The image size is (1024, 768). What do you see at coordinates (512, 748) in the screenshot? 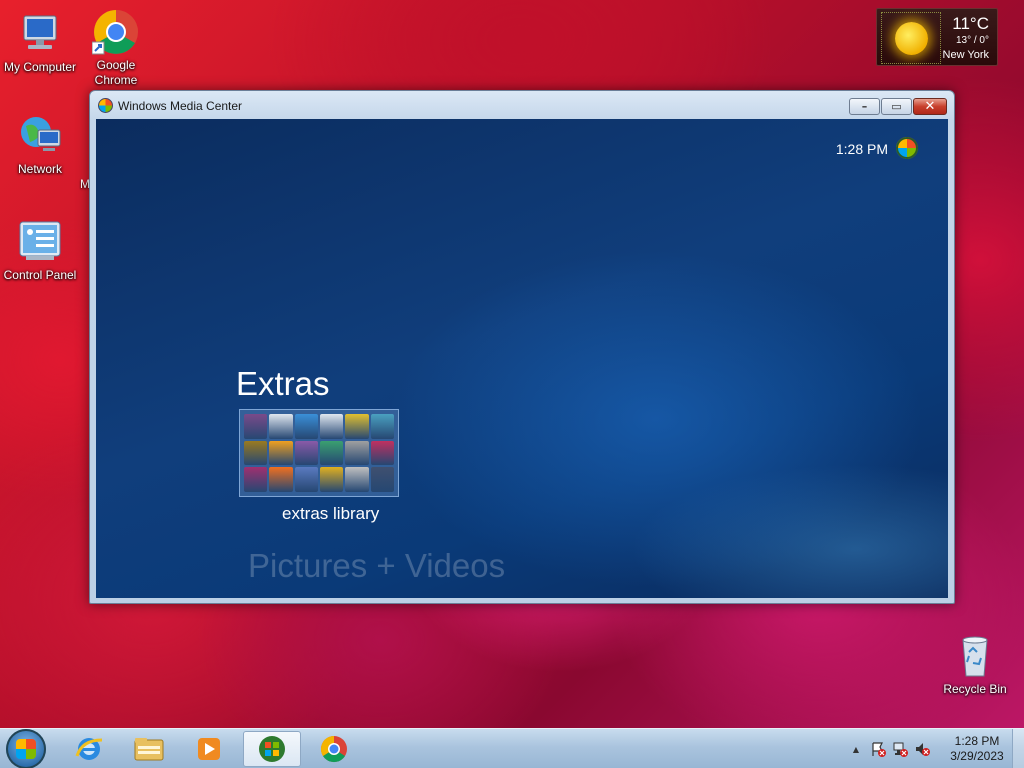
I see `taskbar: ▲ 1:28 PM 3/29/2023` at bounding box center [512, 748].